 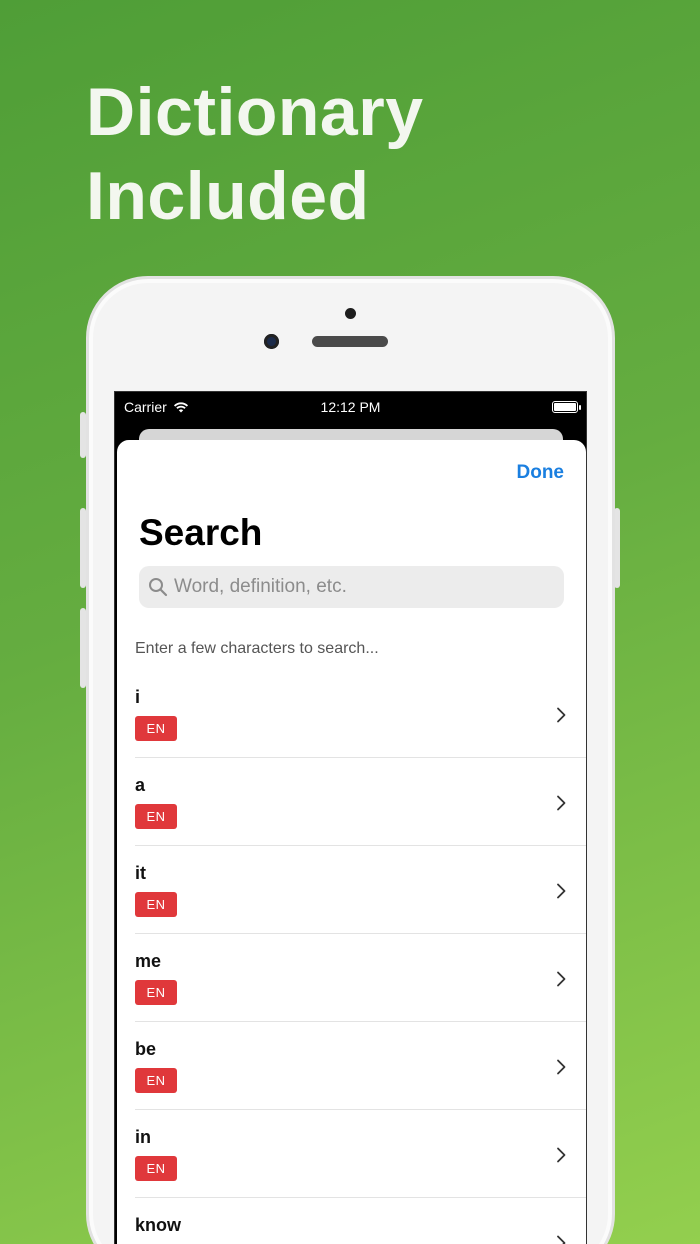 I want to click on promo-line-1: Dictionary, so click(x=255, y=112).